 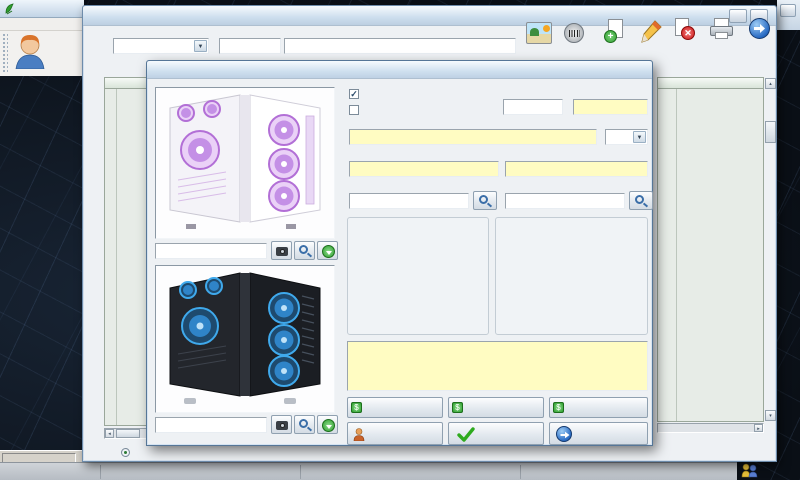 What do you see at coordinates (571, 276) in the screenshot?
I see `valores-groupbox` at bounding box center [571, 276].